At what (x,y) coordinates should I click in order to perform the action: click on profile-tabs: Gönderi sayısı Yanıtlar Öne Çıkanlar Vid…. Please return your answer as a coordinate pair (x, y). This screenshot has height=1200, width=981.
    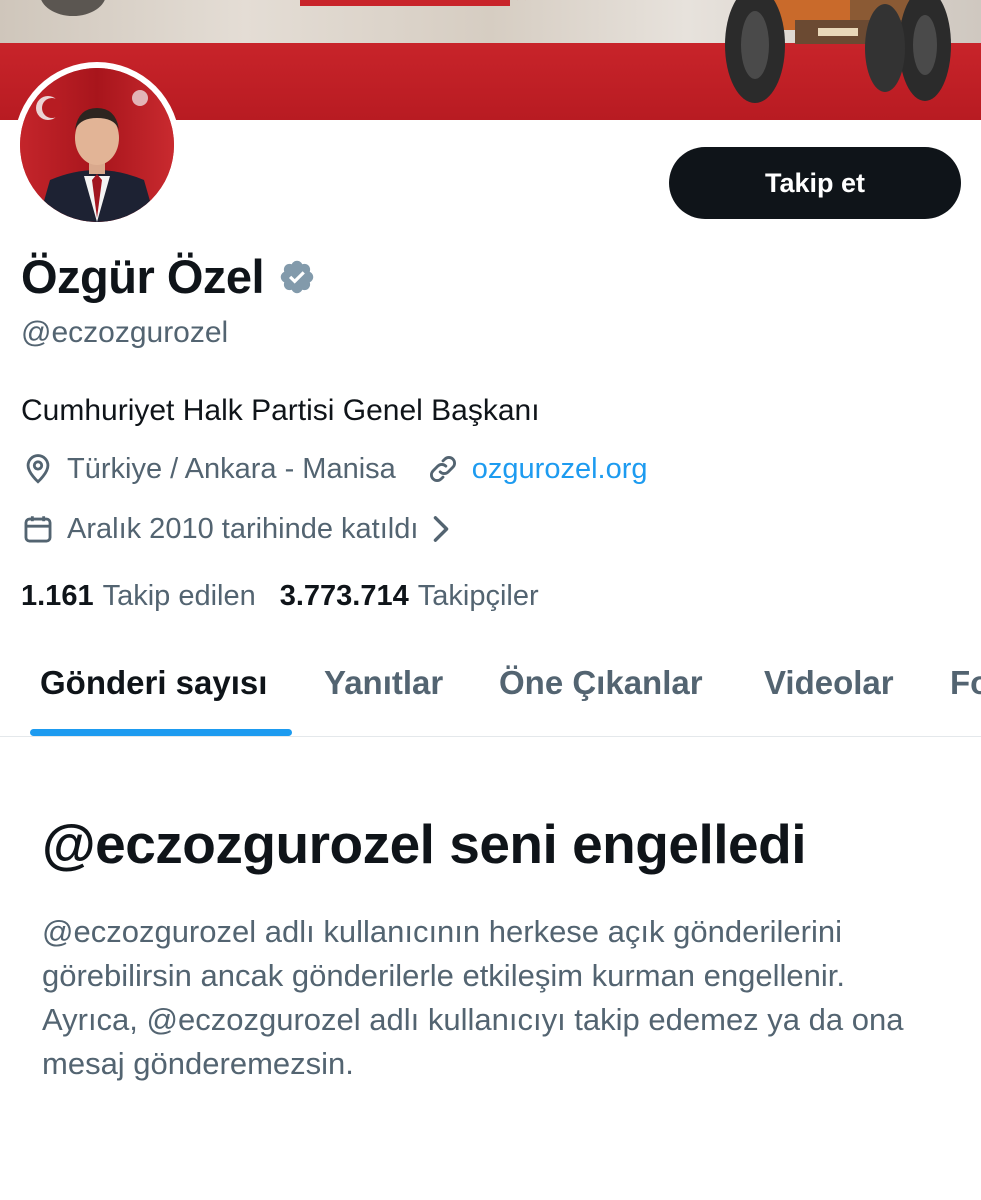
    Looking at the image, I should click on (490, 688).